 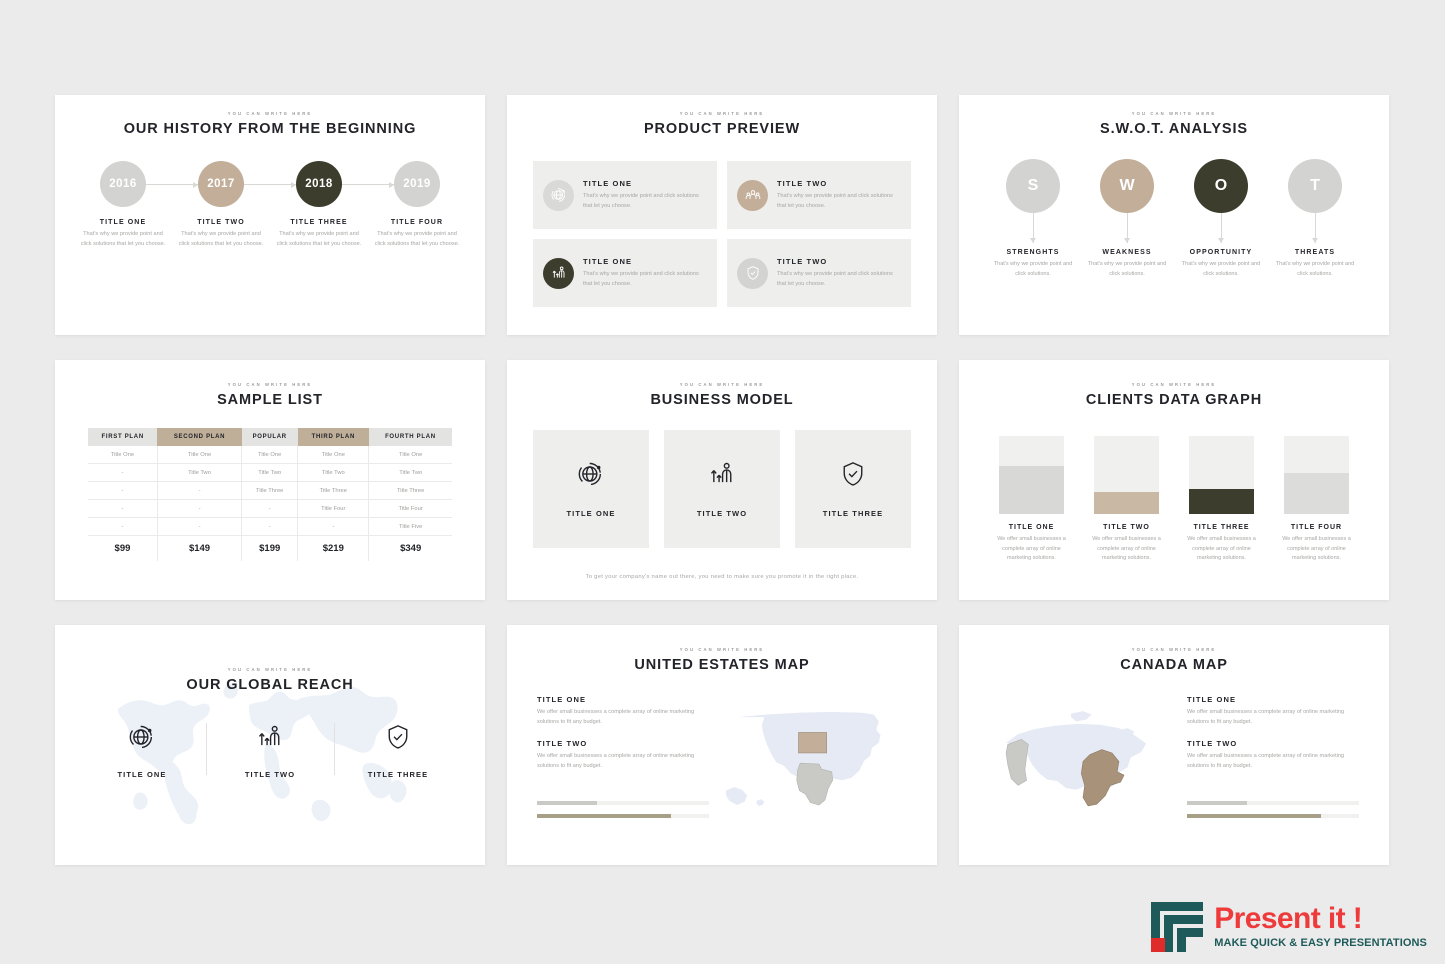 What do you see at coordinates (1221, 527) in the screenshot?
I see `bar-label: TITLE THREE` at bounding box center [1221, 527].